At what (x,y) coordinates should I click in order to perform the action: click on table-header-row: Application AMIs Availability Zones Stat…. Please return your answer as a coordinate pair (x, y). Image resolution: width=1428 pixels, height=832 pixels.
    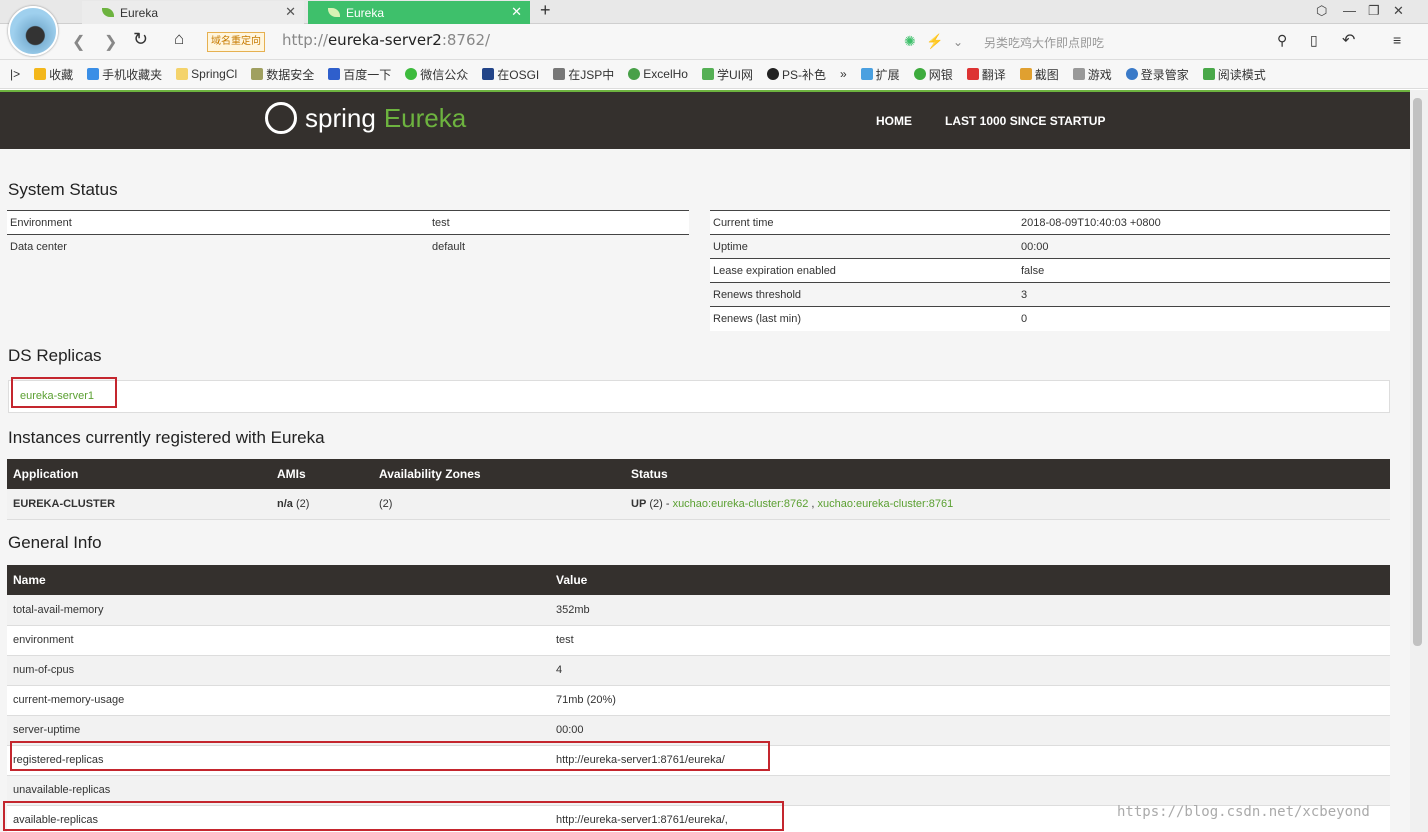
    Looking at the image, I should click on (698, 474).